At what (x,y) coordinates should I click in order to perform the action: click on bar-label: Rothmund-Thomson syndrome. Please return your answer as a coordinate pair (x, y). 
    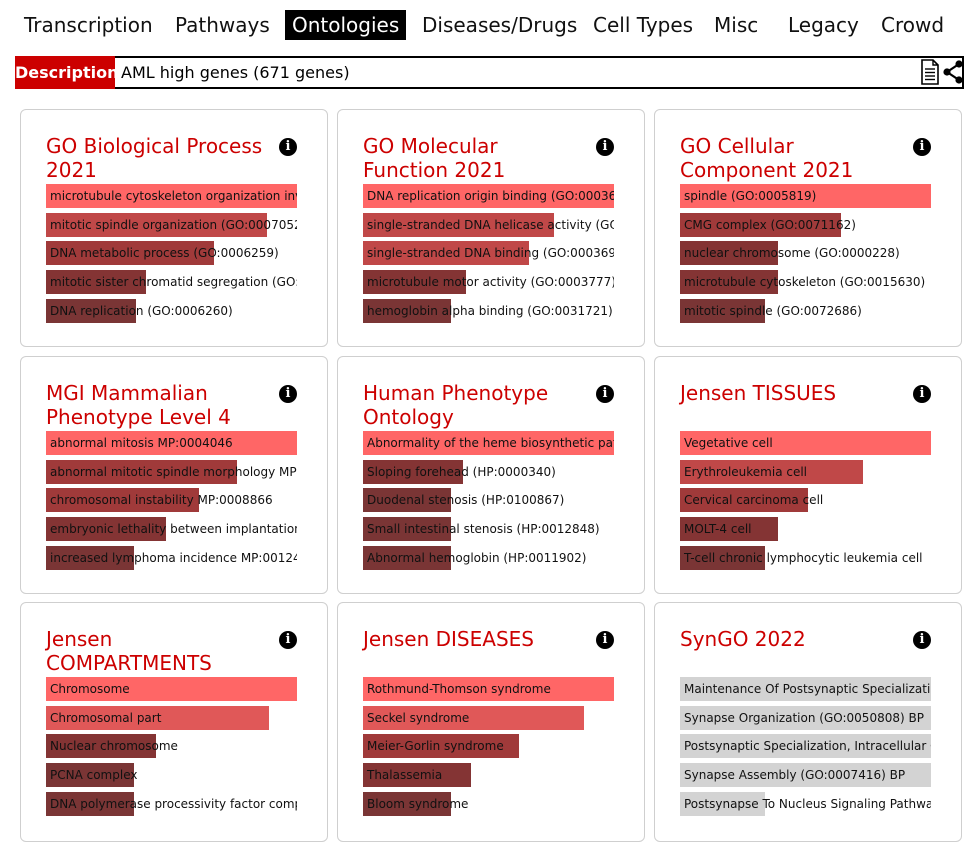
    Looking at the image, I should click on (459, 689).